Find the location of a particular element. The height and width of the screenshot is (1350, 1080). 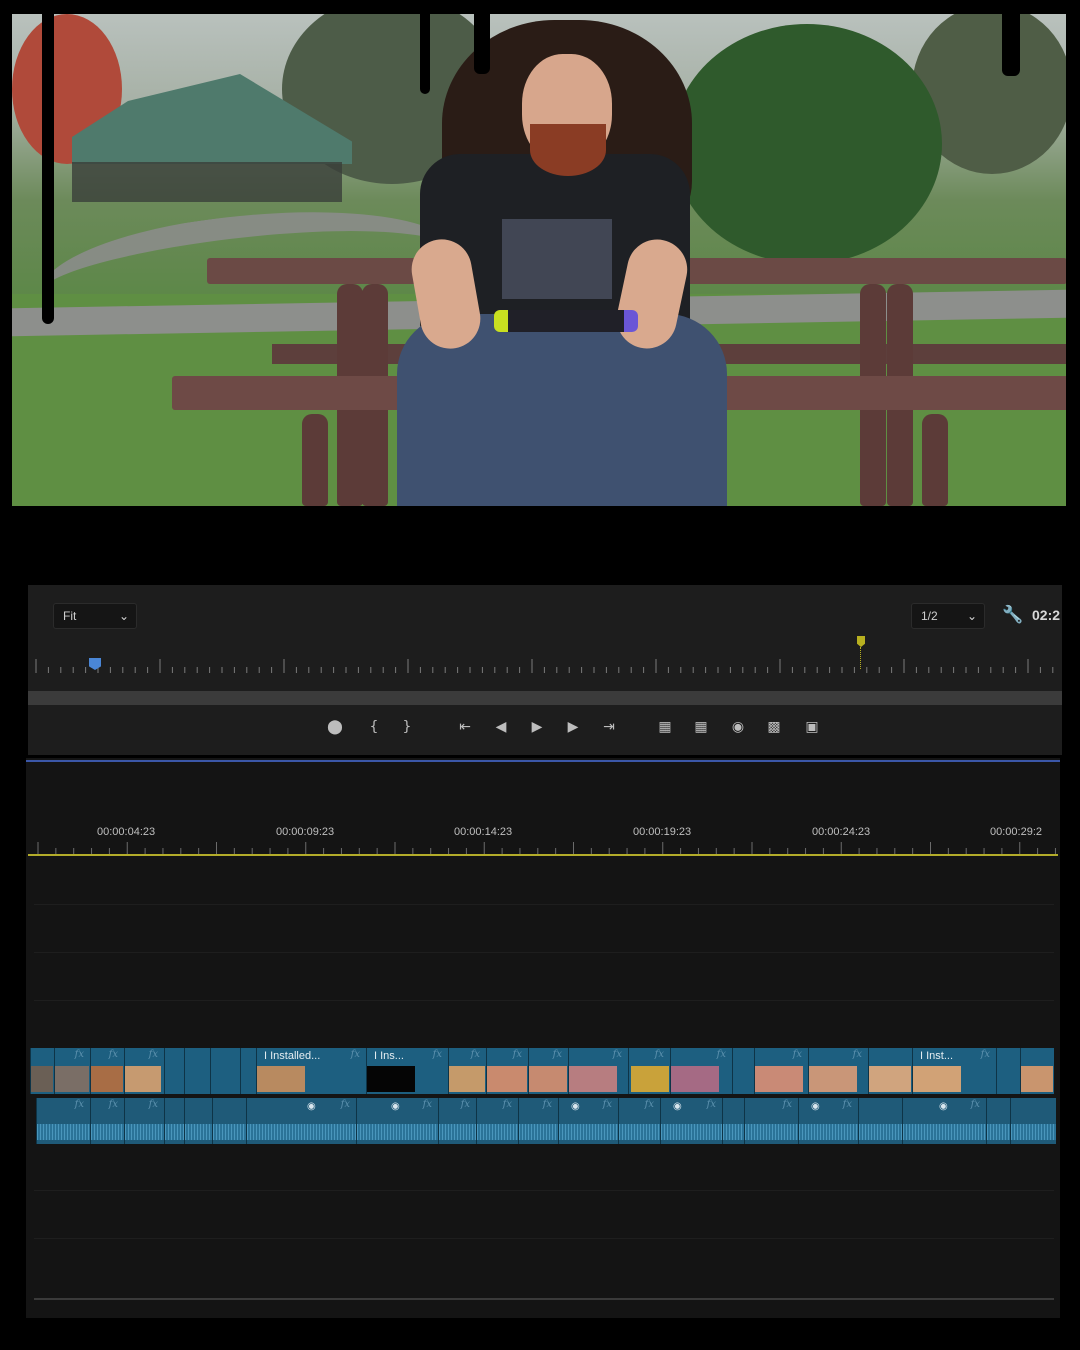

mark-out-icon: } is located at coordinates (407, 727).